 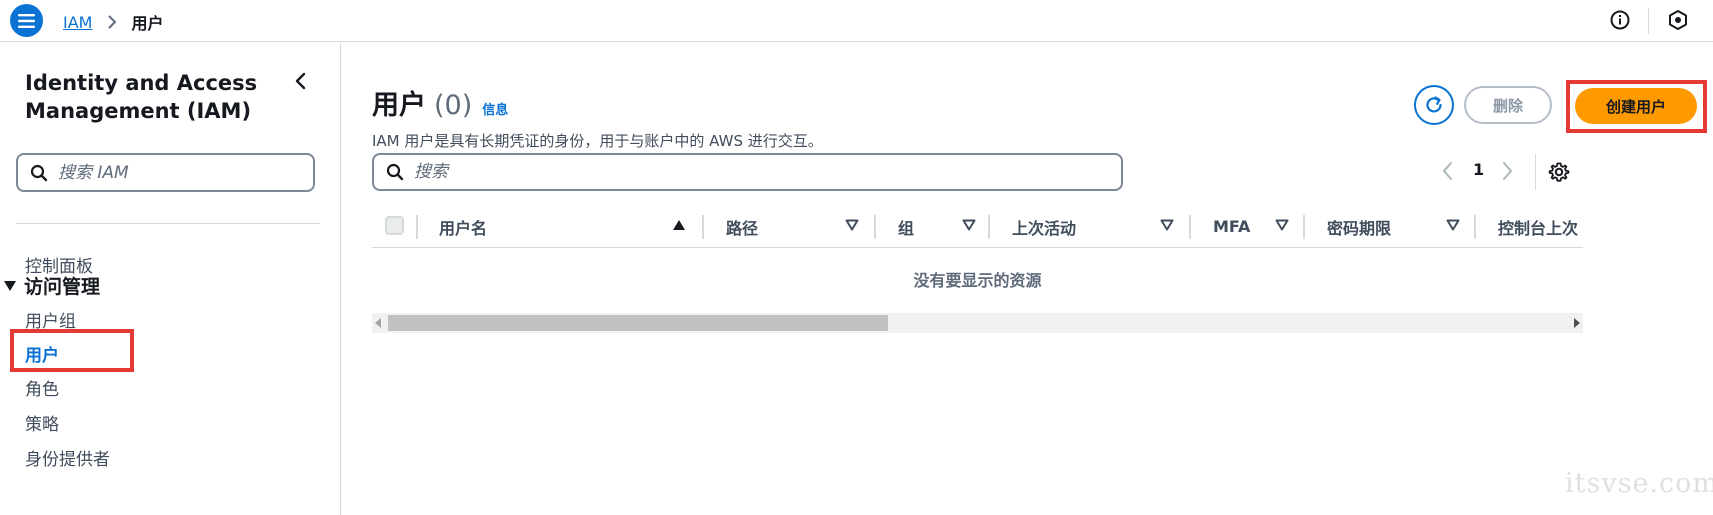 I want to click on current-page-number: 1, so click(x=1478, y=169).